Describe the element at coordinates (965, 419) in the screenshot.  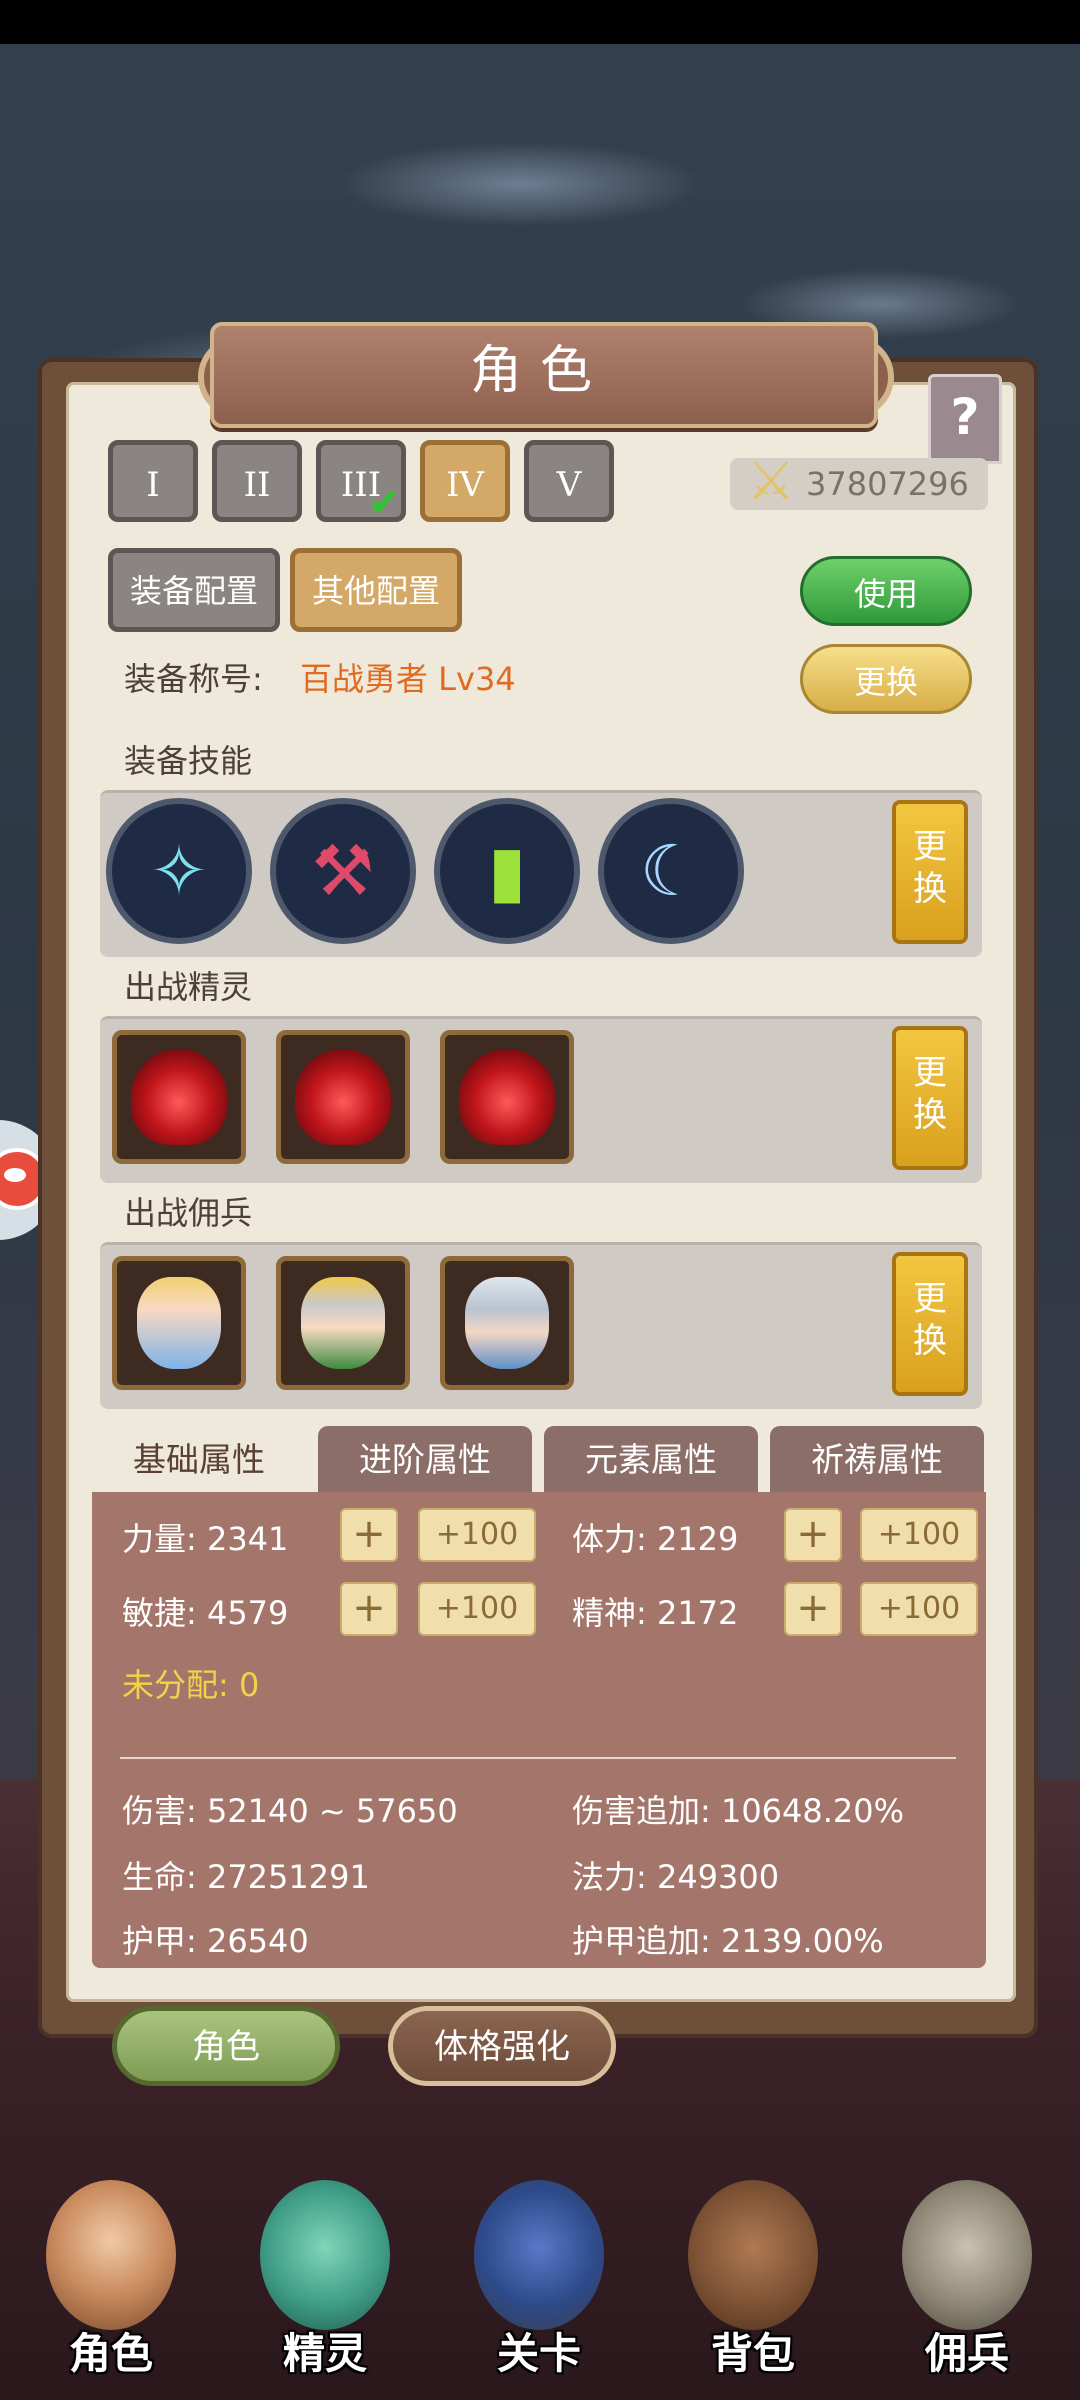
I see `help-button: ?` at that location.